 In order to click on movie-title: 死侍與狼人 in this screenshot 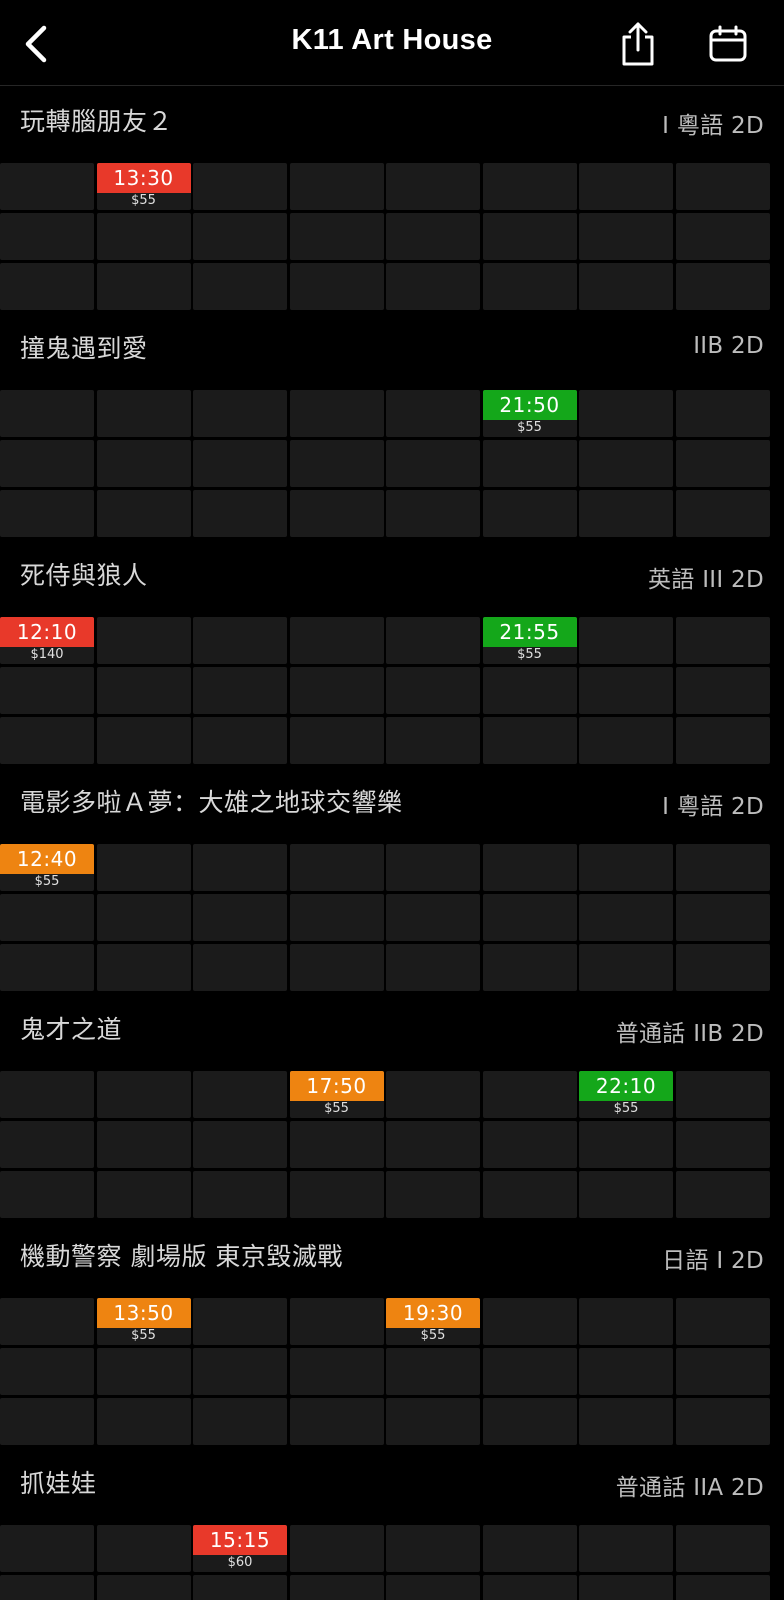, I will do `click(84, 574)`.